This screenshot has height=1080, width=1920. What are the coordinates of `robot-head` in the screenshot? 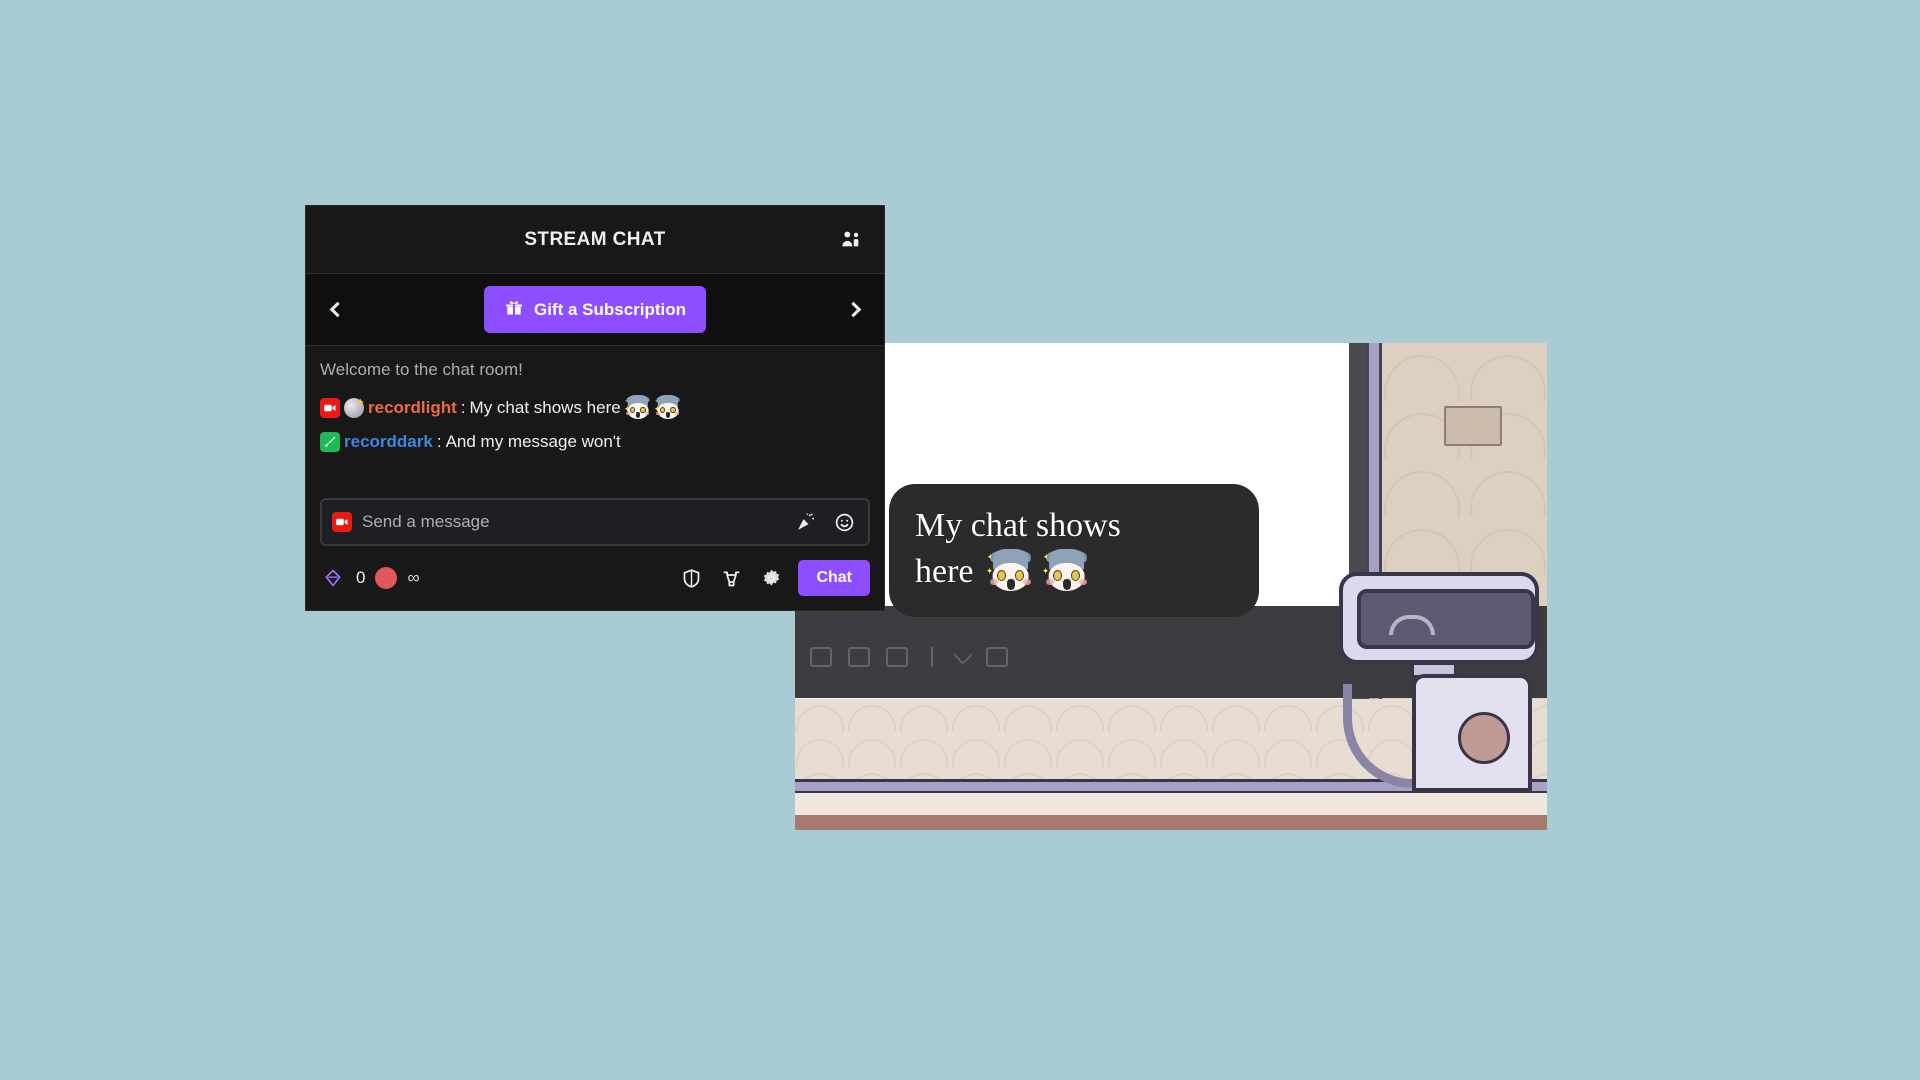 It's located at (1439, 617).